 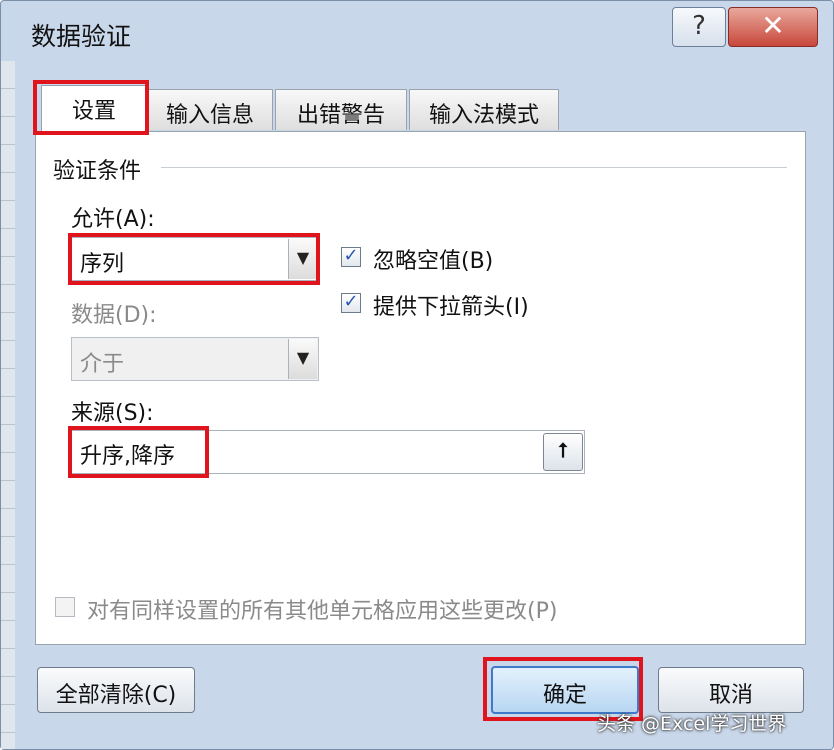 I want to click on dropdown-arrow-label: 提供下拉箭头(I), so click(x=451, y=307).